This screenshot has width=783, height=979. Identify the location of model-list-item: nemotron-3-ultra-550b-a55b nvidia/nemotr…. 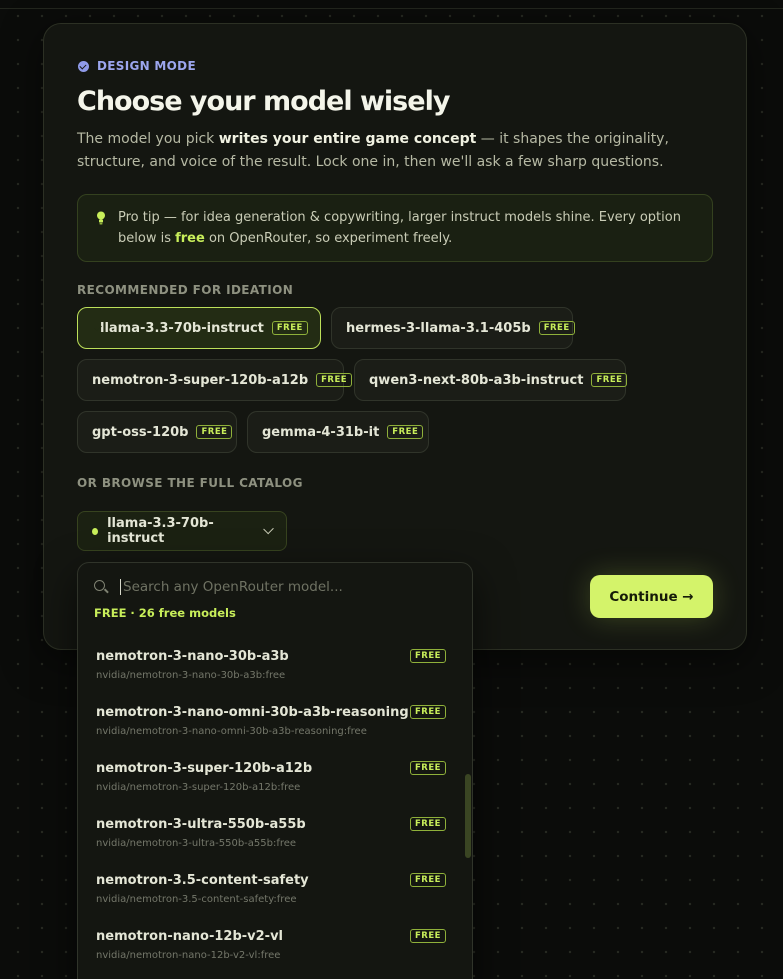
(271, 837).